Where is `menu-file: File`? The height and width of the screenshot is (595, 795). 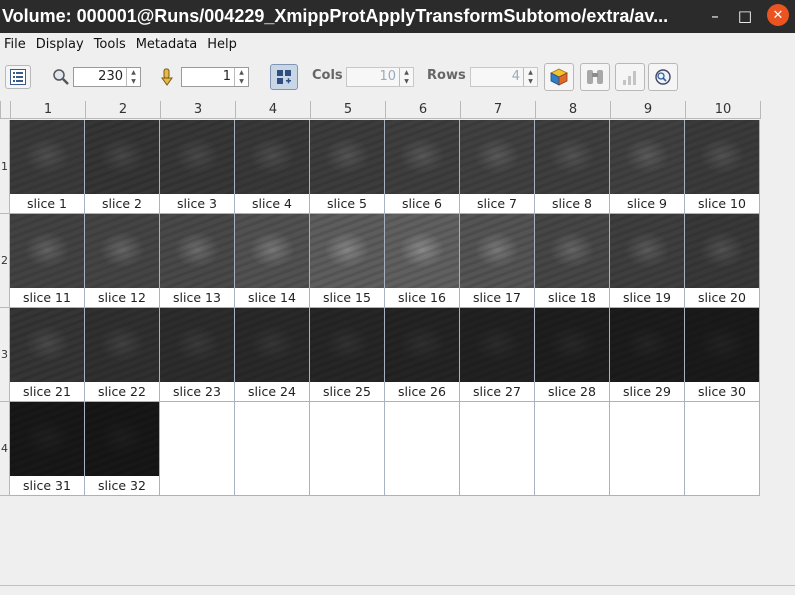 menu-file: File is located at coordinates (16, 44).